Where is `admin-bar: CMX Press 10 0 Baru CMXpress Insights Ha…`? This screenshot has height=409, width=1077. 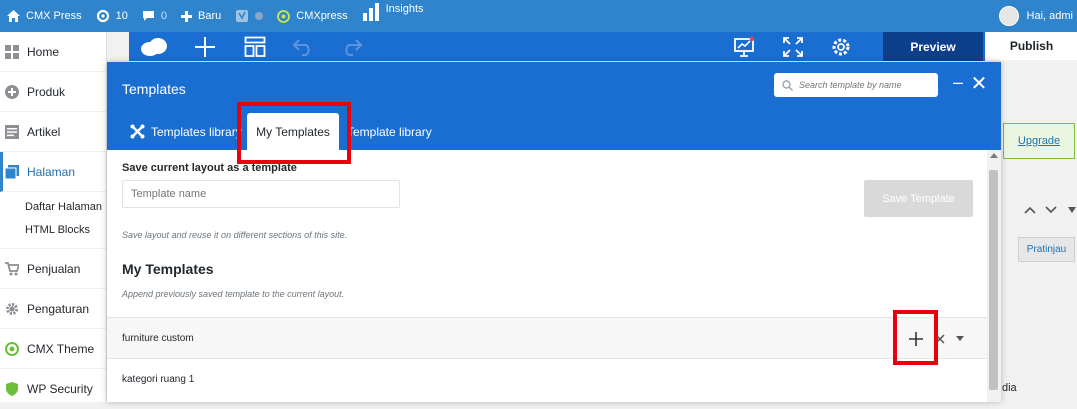
admin-bar: CMX Press 10 0 Baru CMXpress Insights Ha… is located at coordinates (538, 16).